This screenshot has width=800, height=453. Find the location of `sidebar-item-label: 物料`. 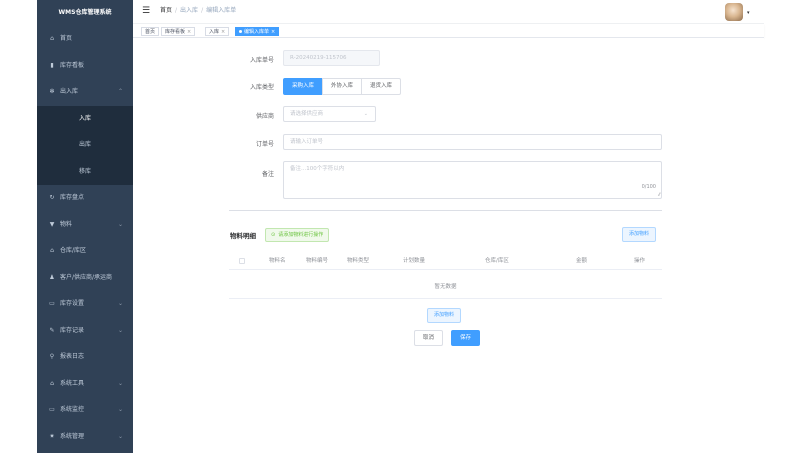

sidebar-item-label: 物料 is located at coordinates (66, 224).